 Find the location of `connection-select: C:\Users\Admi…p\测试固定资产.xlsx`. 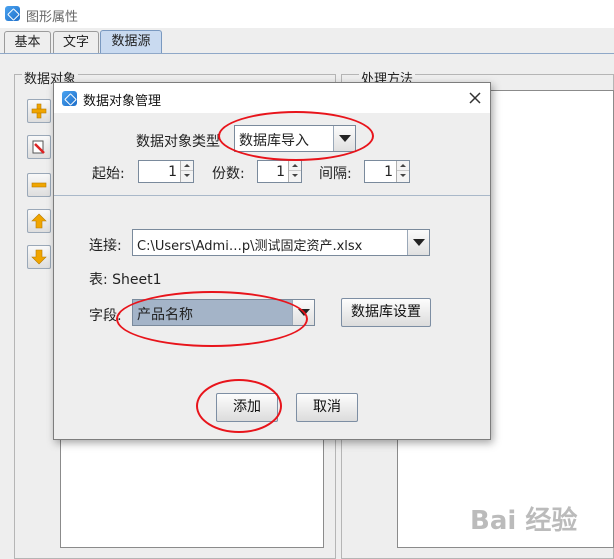

connection-select: C:\Users\Admi…p\测试固定资产.xlsx is located at coordinates (281, 242).